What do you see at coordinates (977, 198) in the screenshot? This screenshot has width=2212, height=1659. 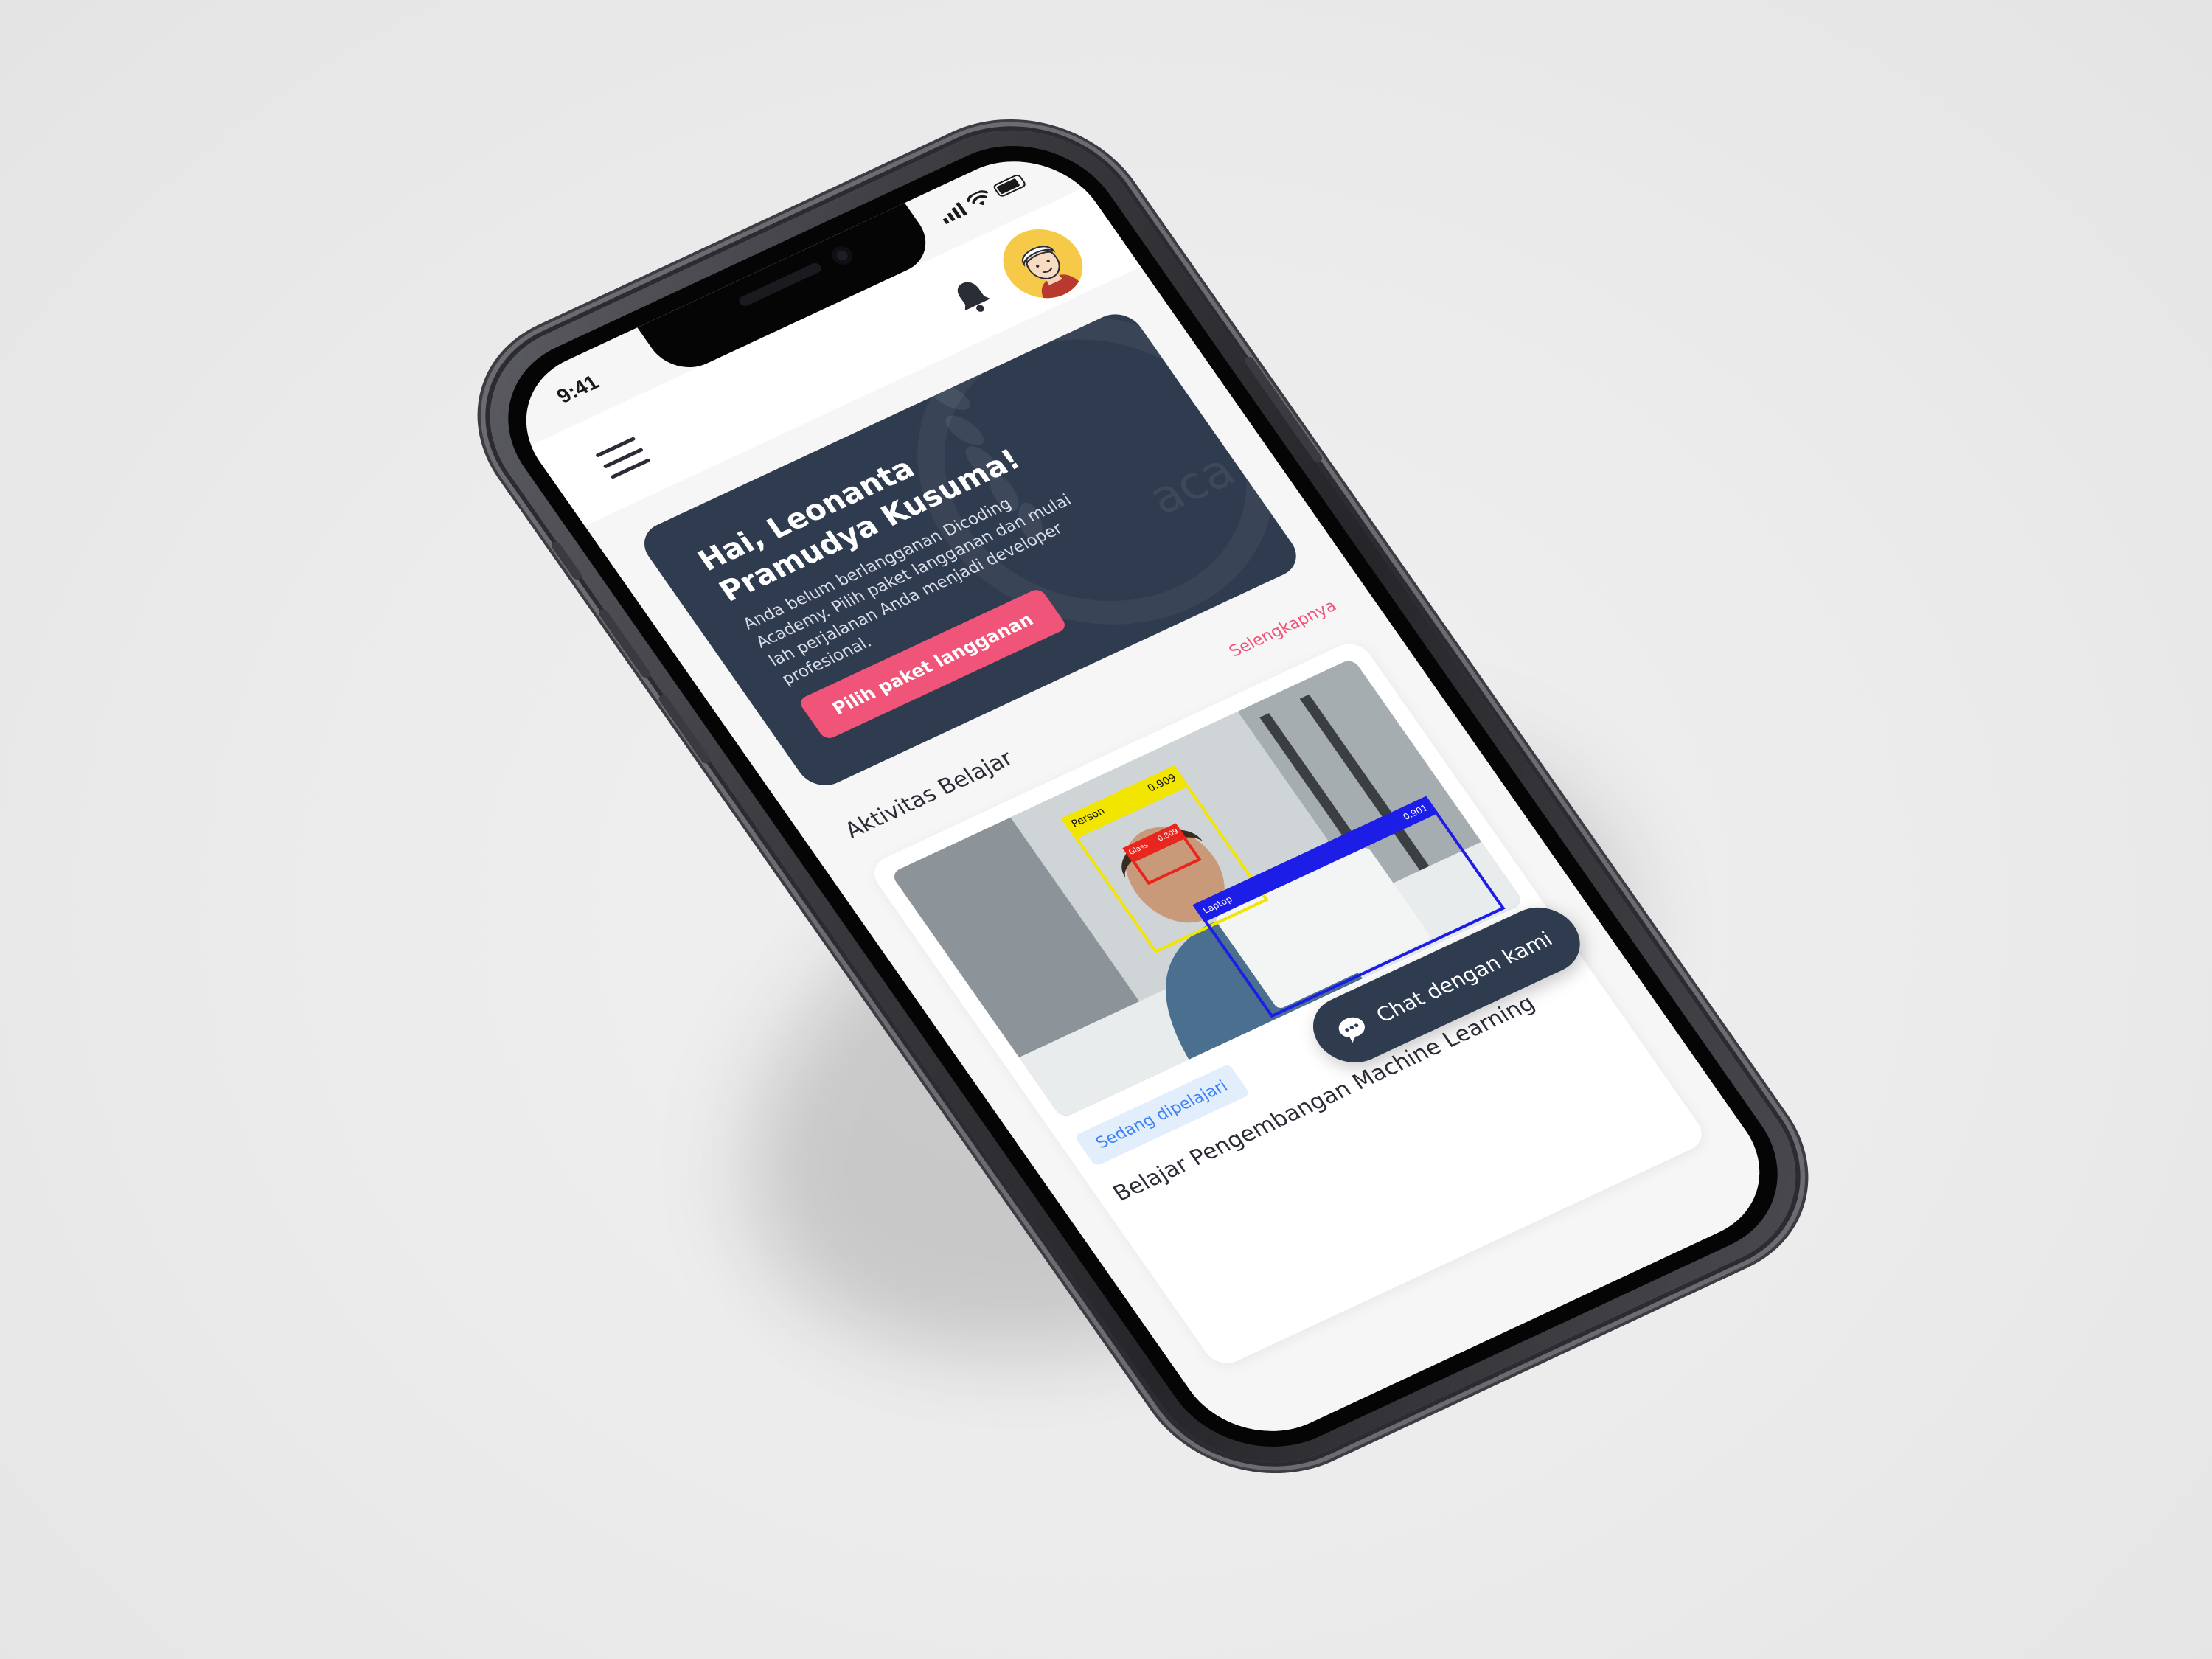 I see `wifi-icon` at bounding box center [977, 198].